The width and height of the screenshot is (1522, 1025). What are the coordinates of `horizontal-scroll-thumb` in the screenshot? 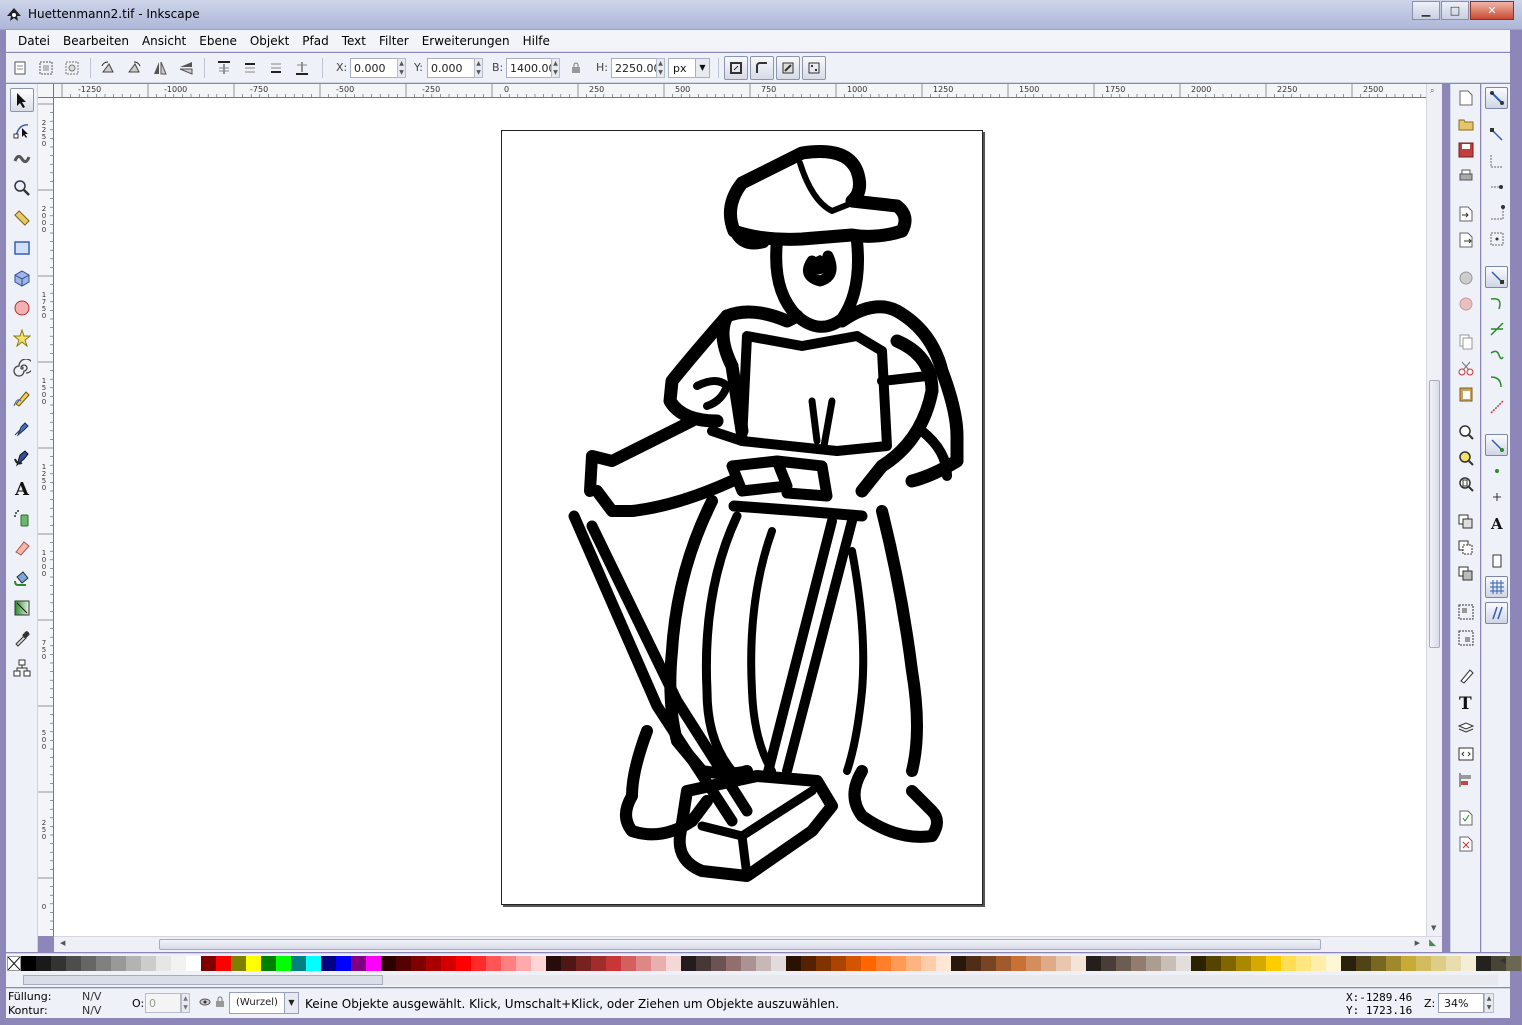 It's located at (740, 944).